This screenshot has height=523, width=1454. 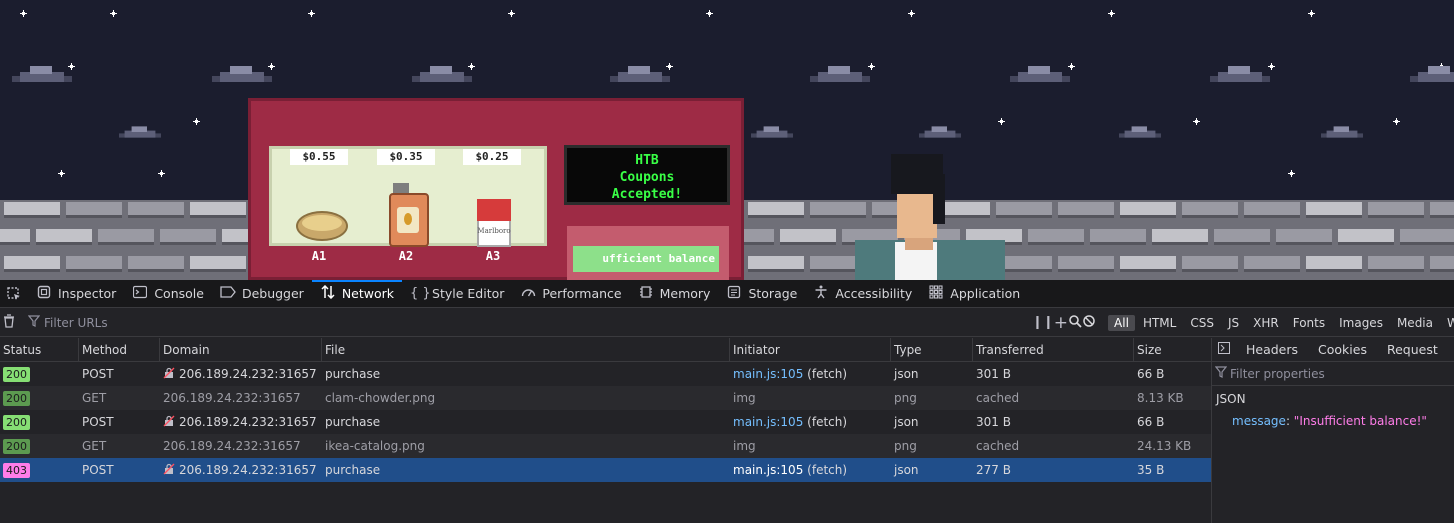 What do you see at coordinates (76, 294) in the screenshot?
I see `tab-inspector: Inspector` at bounding box center [76, 294].